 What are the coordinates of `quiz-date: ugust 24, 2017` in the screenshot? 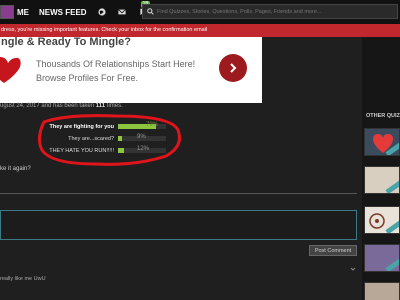 It's located at (20, 106).